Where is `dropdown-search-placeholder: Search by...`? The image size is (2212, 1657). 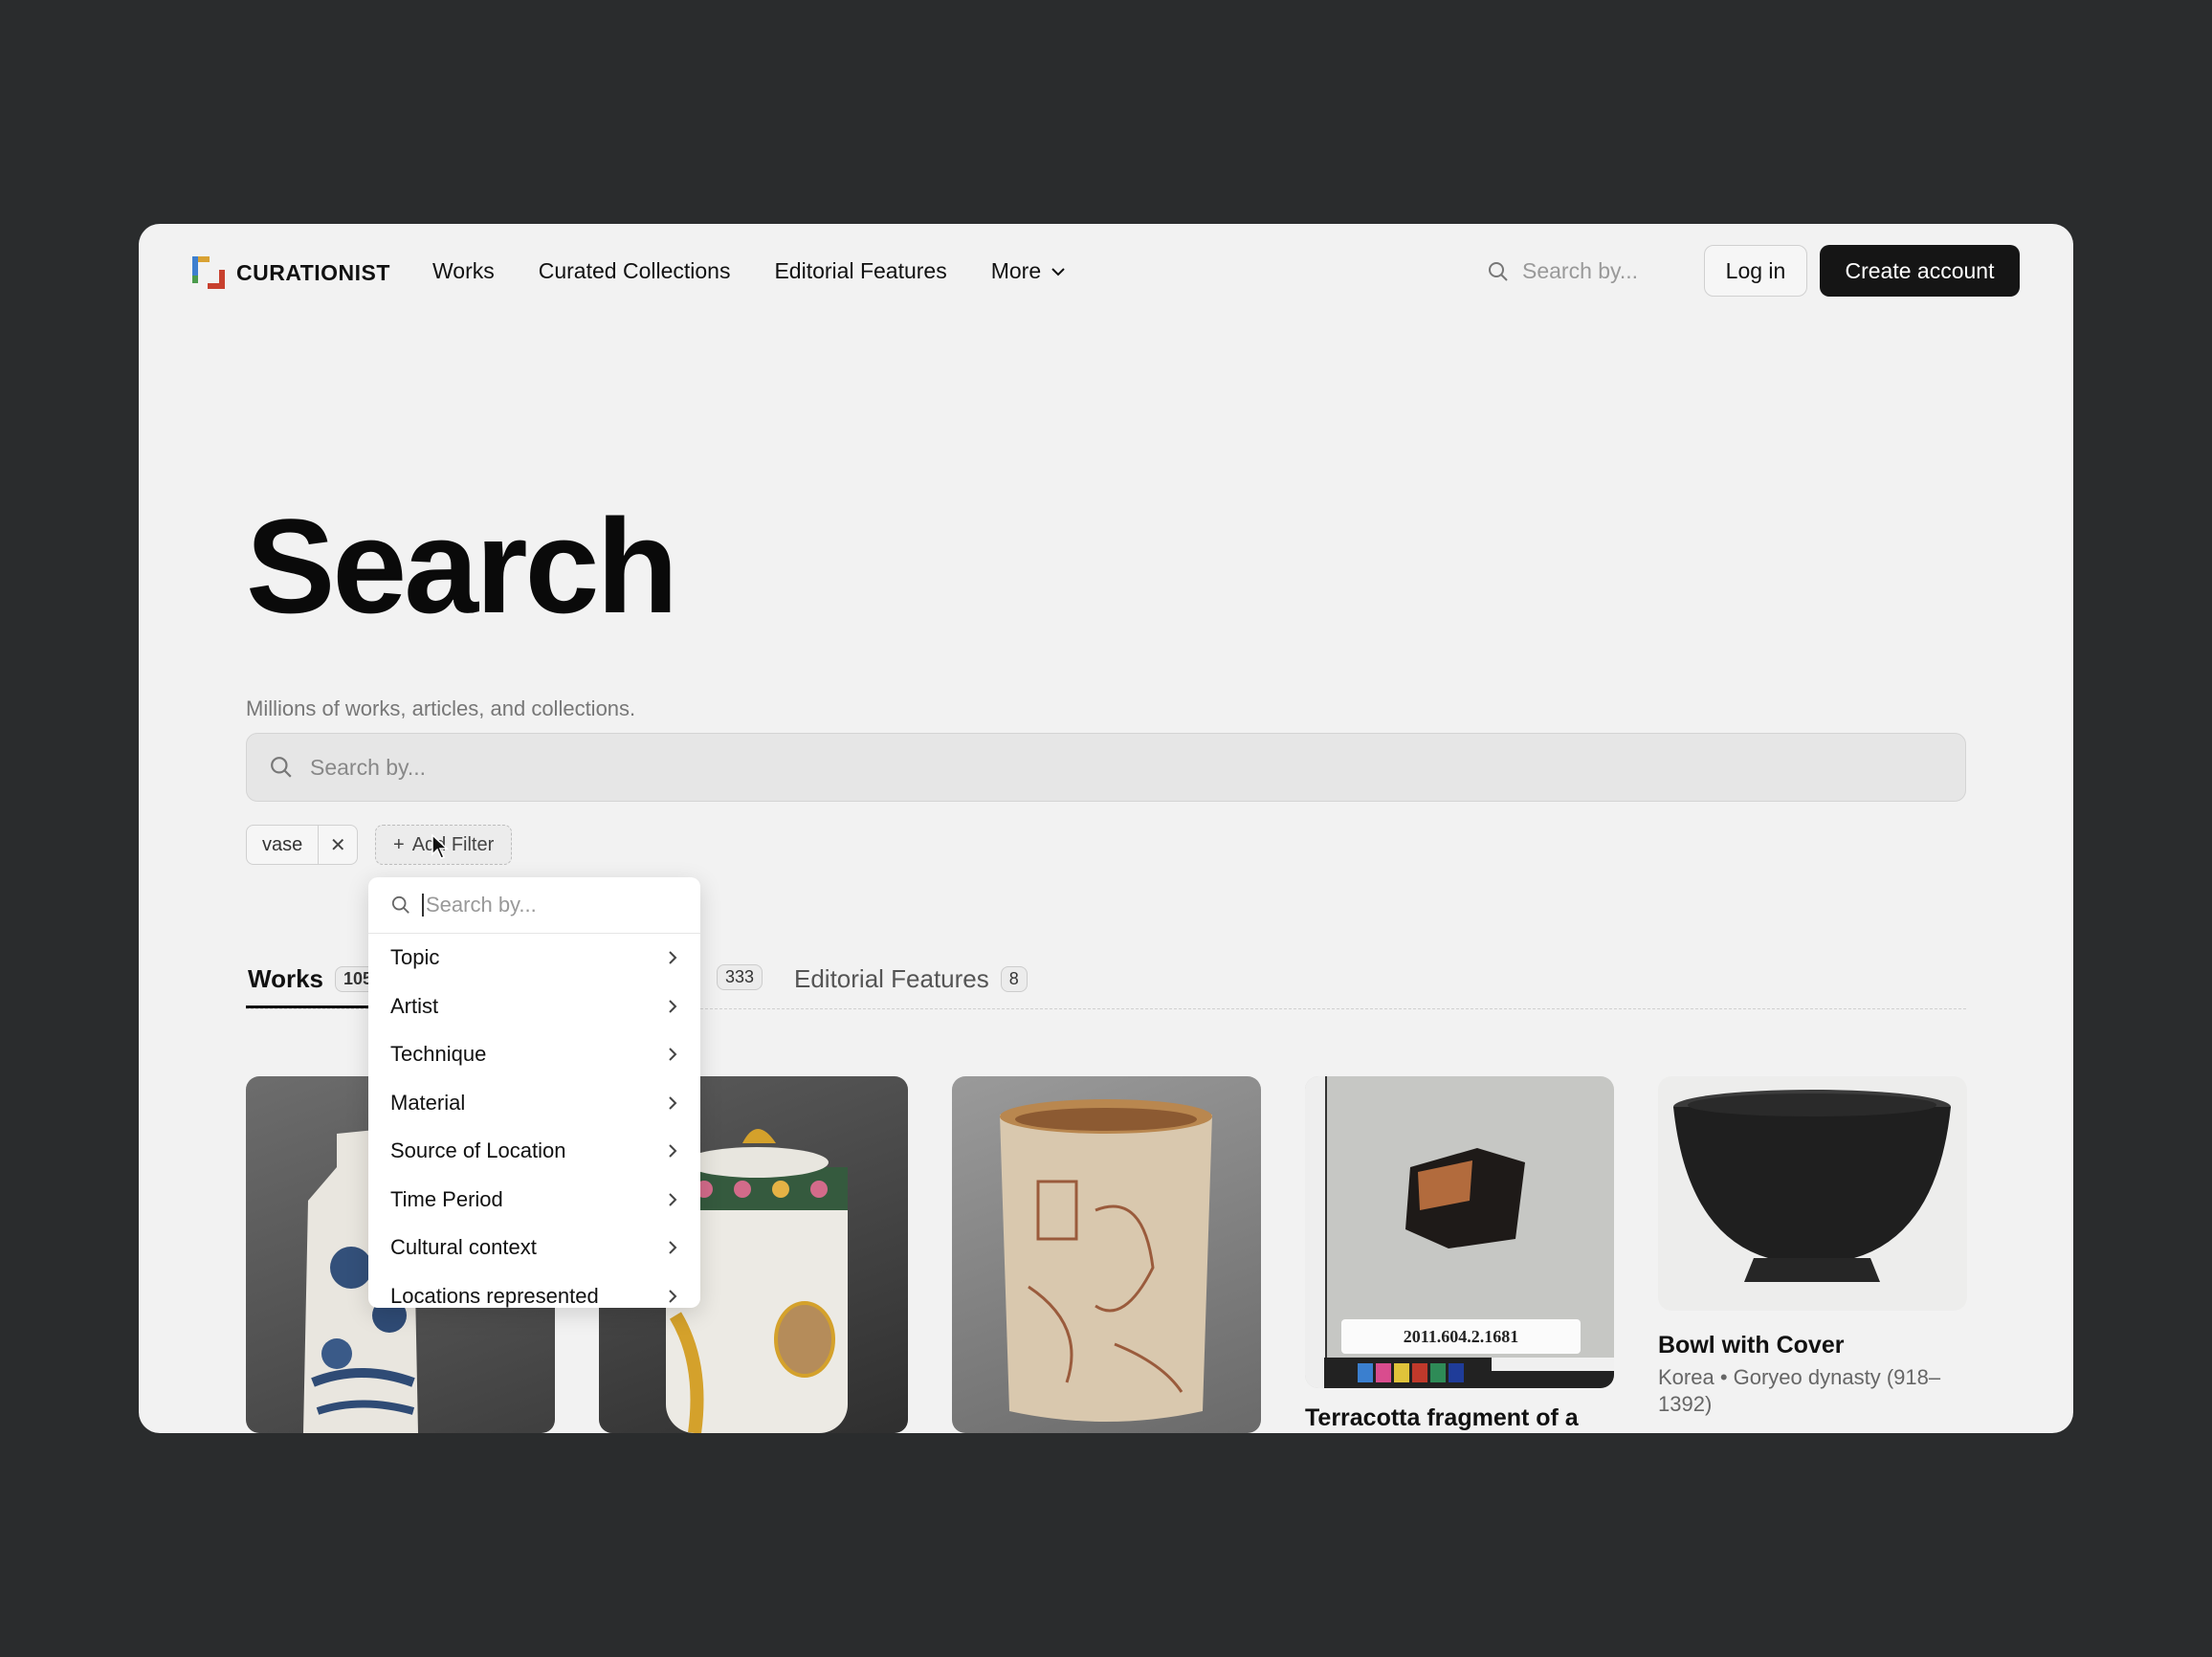
dropdown-search-placeholder: Search by... is located at coordinates (481, 905).